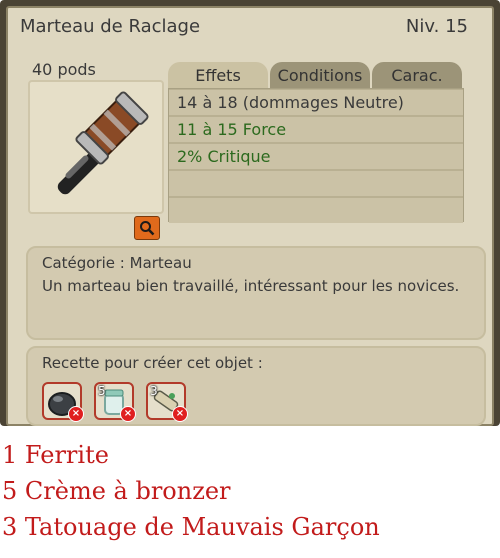  I want to click on magnifier-icon, so click(147, 228).